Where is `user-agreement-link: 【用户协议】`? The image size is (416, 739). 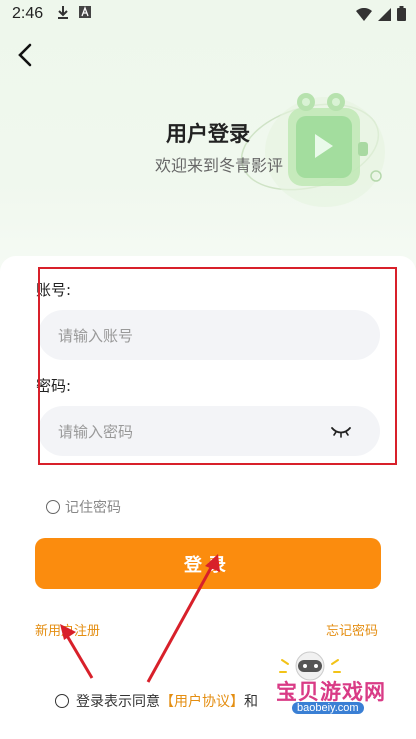 user-agreement-link: 【用户协议】 is located at coordinates (202, 701).